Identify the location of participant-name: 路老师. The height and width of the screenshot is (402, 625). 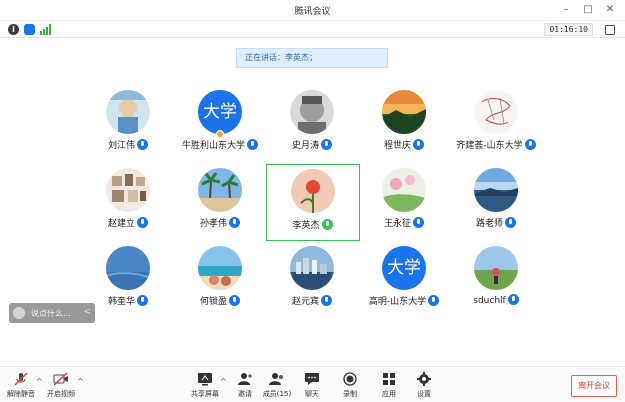
(489, 224).